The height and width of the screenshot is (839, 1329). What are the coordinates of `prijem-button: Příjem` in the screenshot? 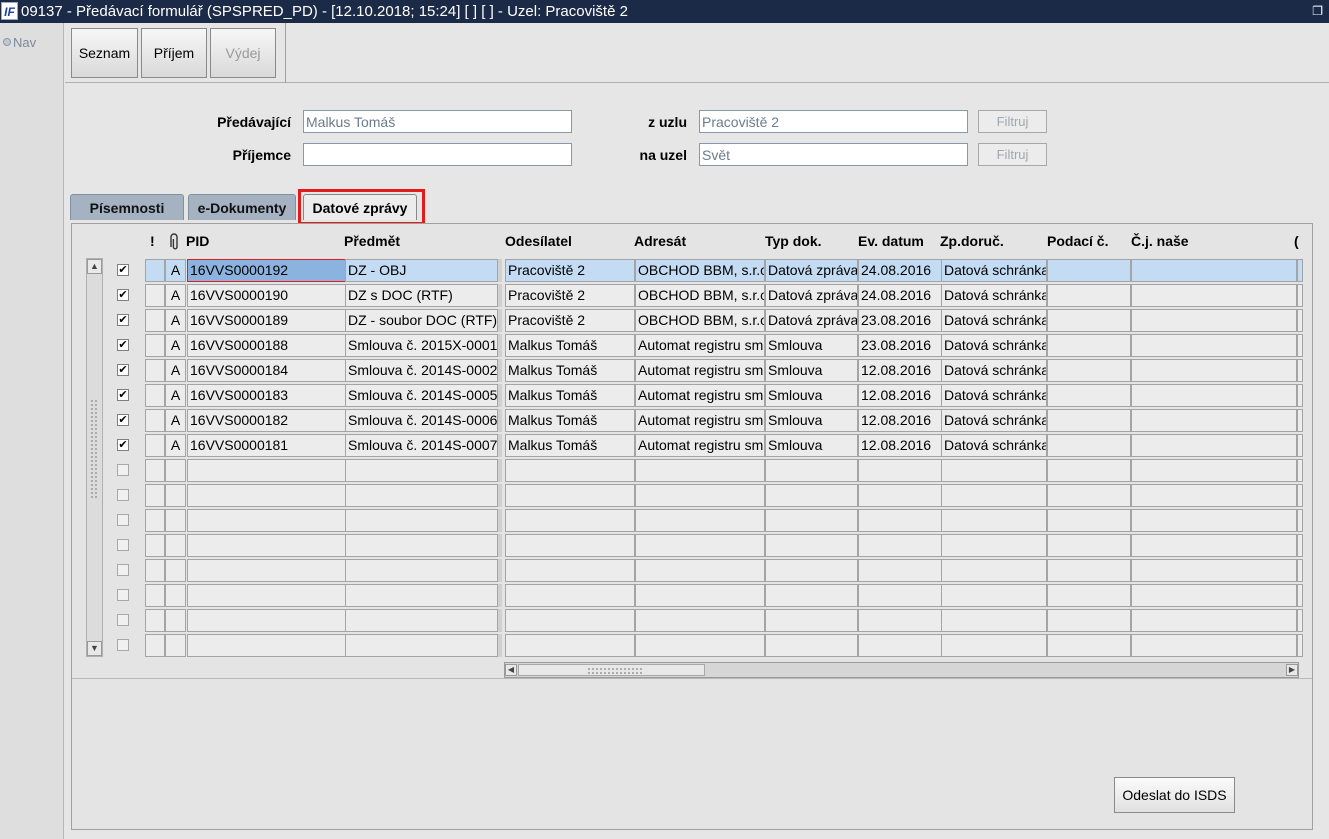 It's located at (174, 53).